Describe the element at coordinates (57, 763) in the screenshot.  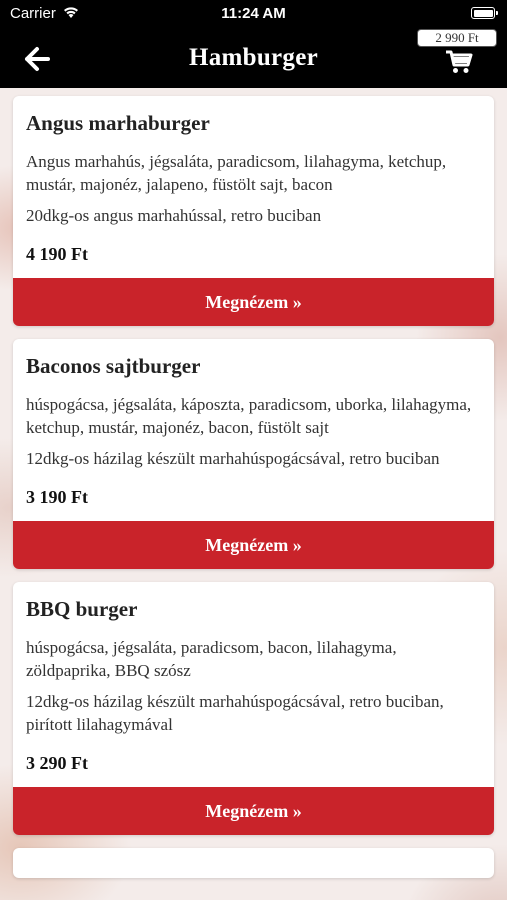
I see `product-price: 3 290 Ft` at that location.